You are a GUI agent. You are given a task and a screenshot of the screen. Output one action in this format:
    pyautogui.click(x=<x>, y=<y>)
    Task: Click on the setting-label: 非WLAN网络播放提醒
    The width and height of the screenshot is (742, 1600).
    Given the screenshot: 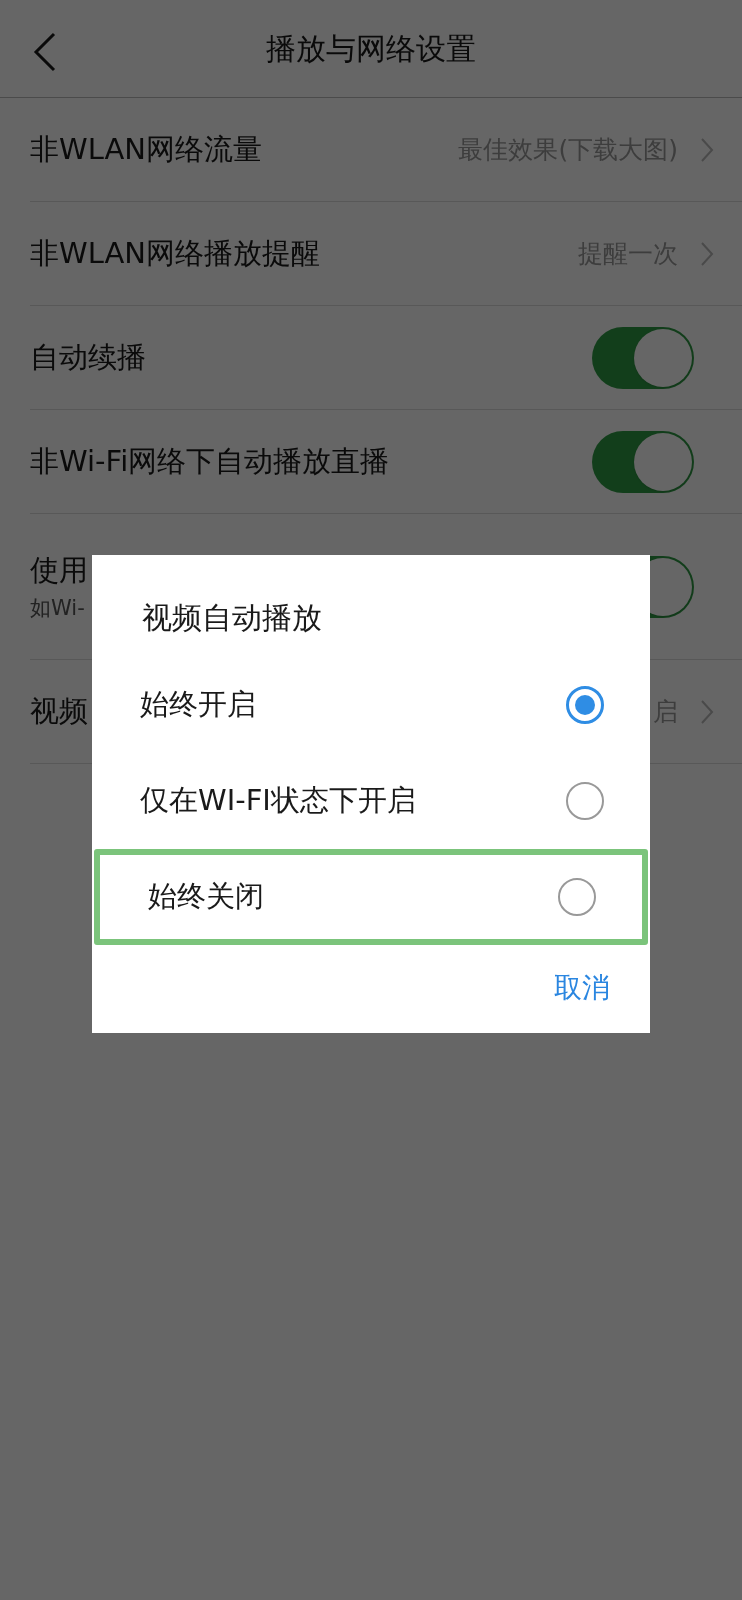 What is the action you would take?
    pyautogui.click(x=175, y=253)
    